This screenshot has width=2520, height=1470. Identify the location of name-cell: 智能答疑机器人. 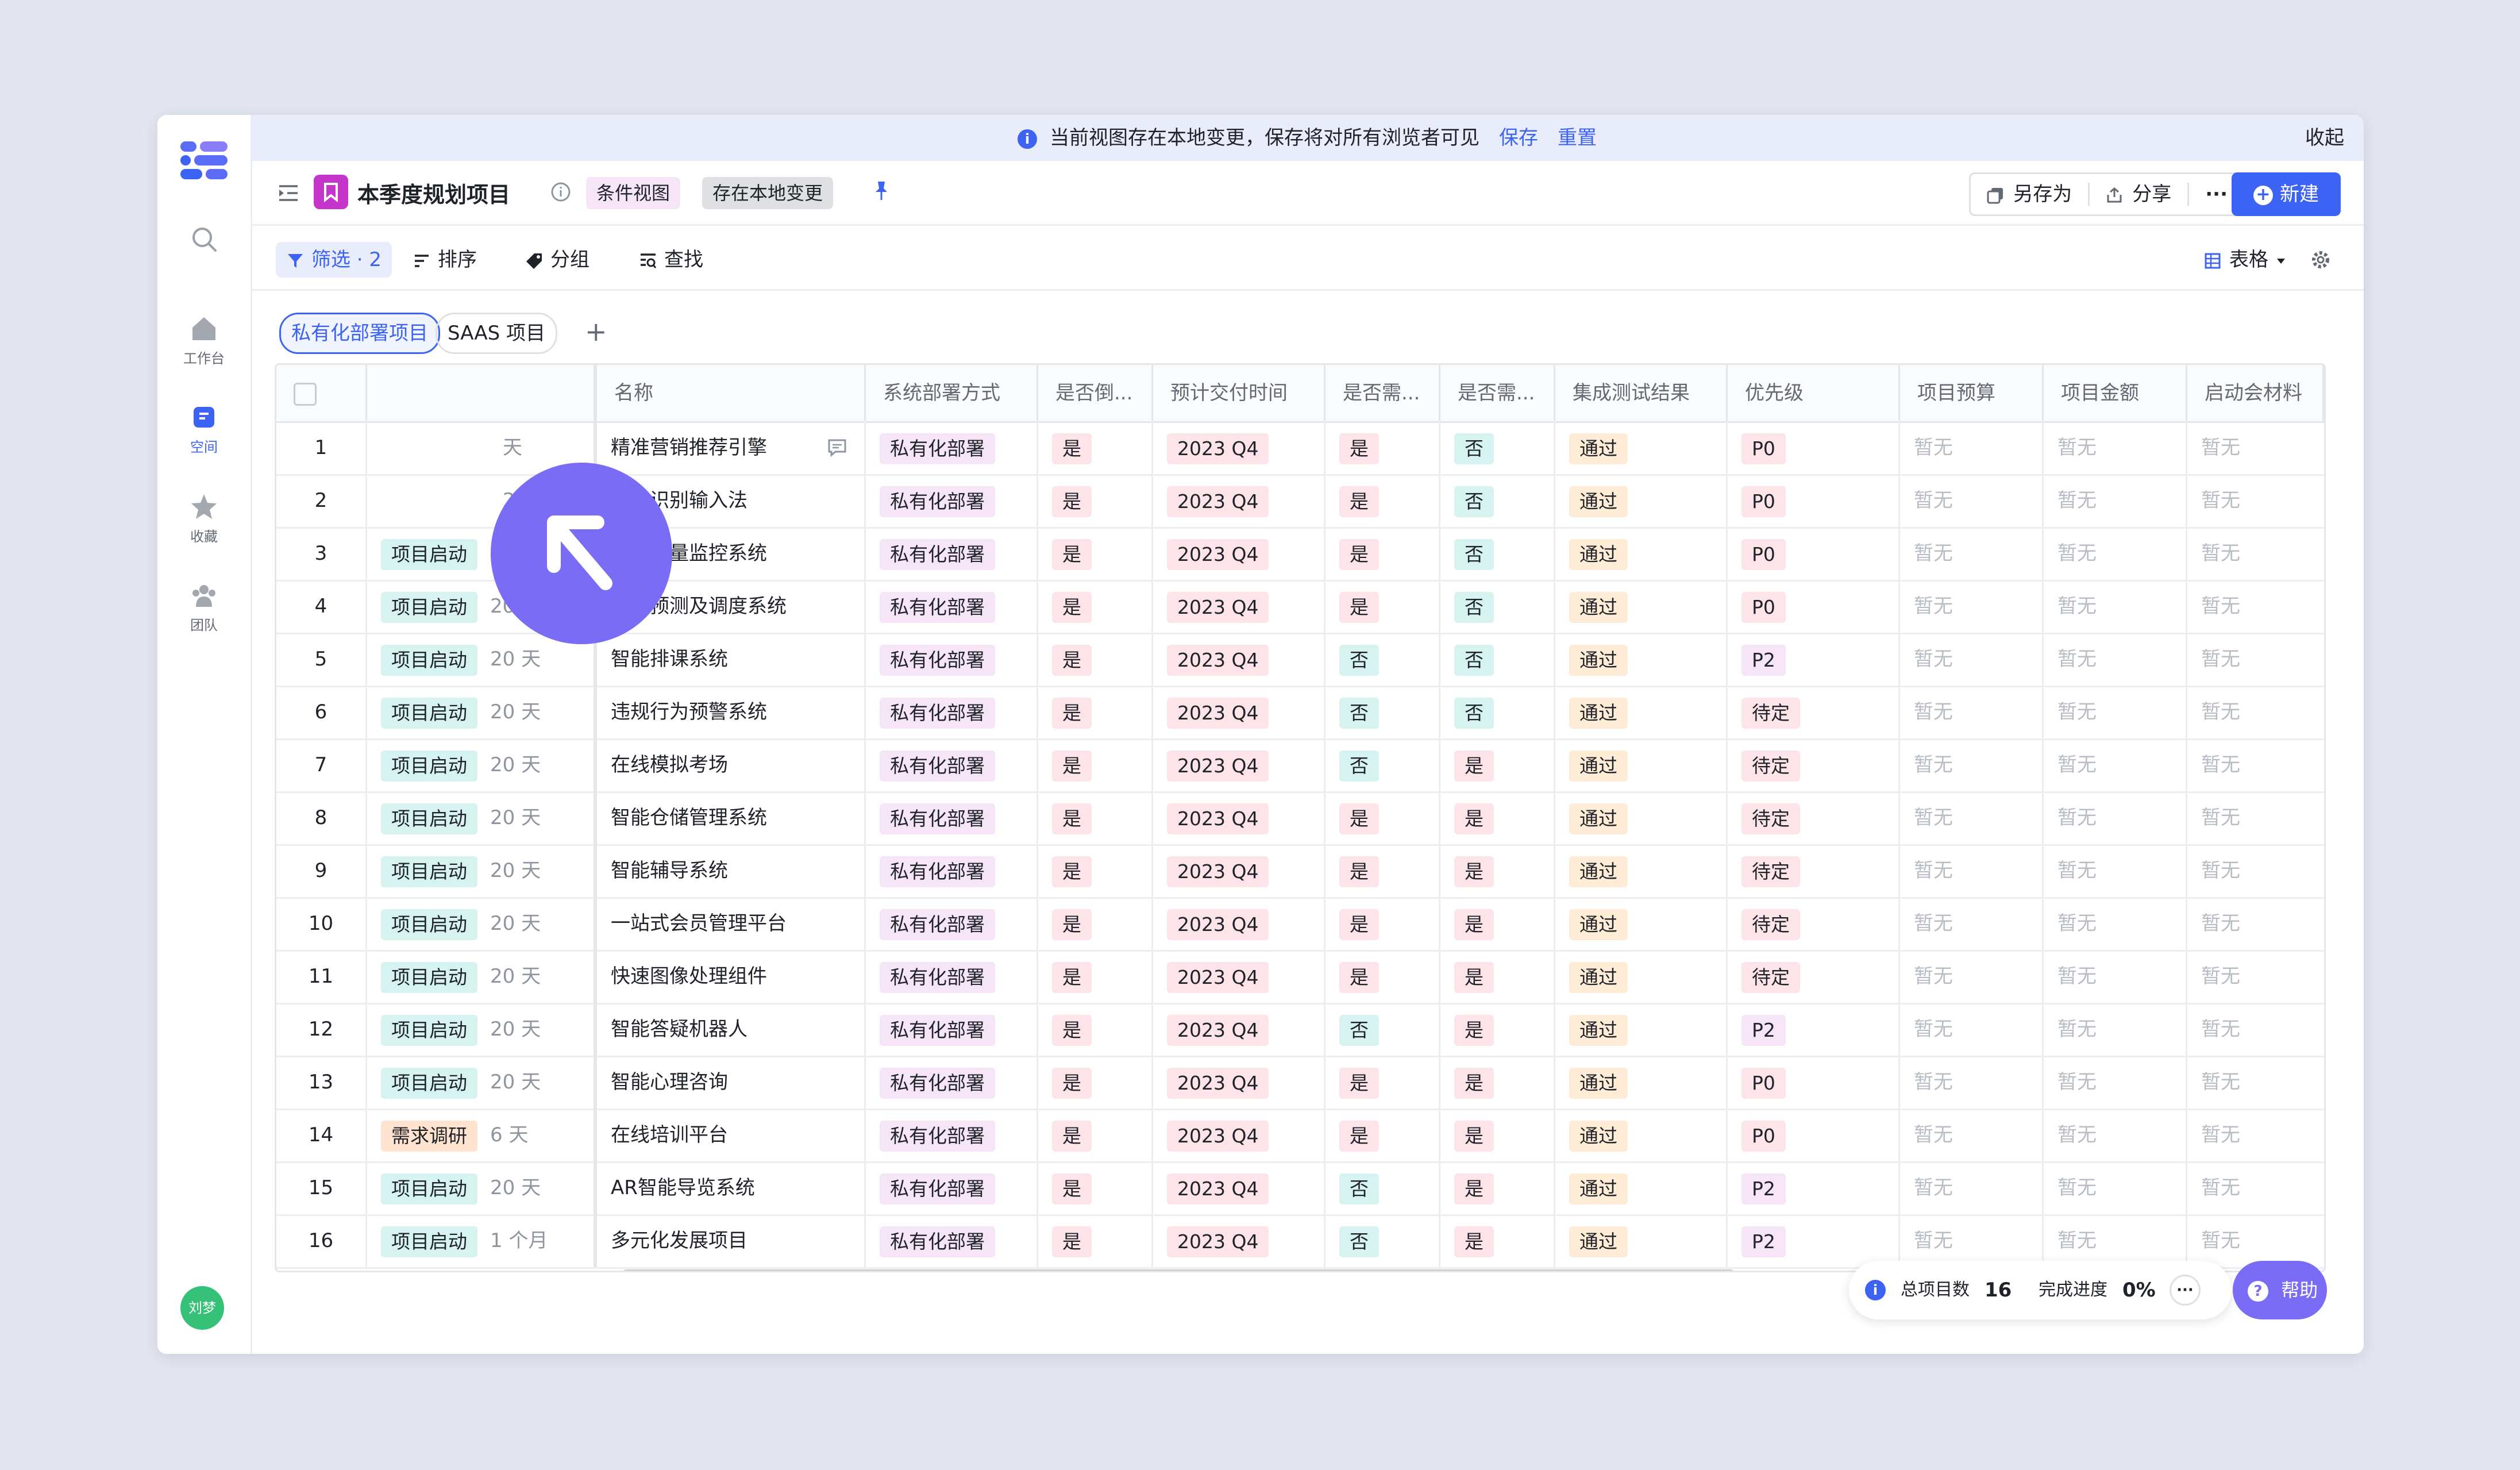
(731, 1029).